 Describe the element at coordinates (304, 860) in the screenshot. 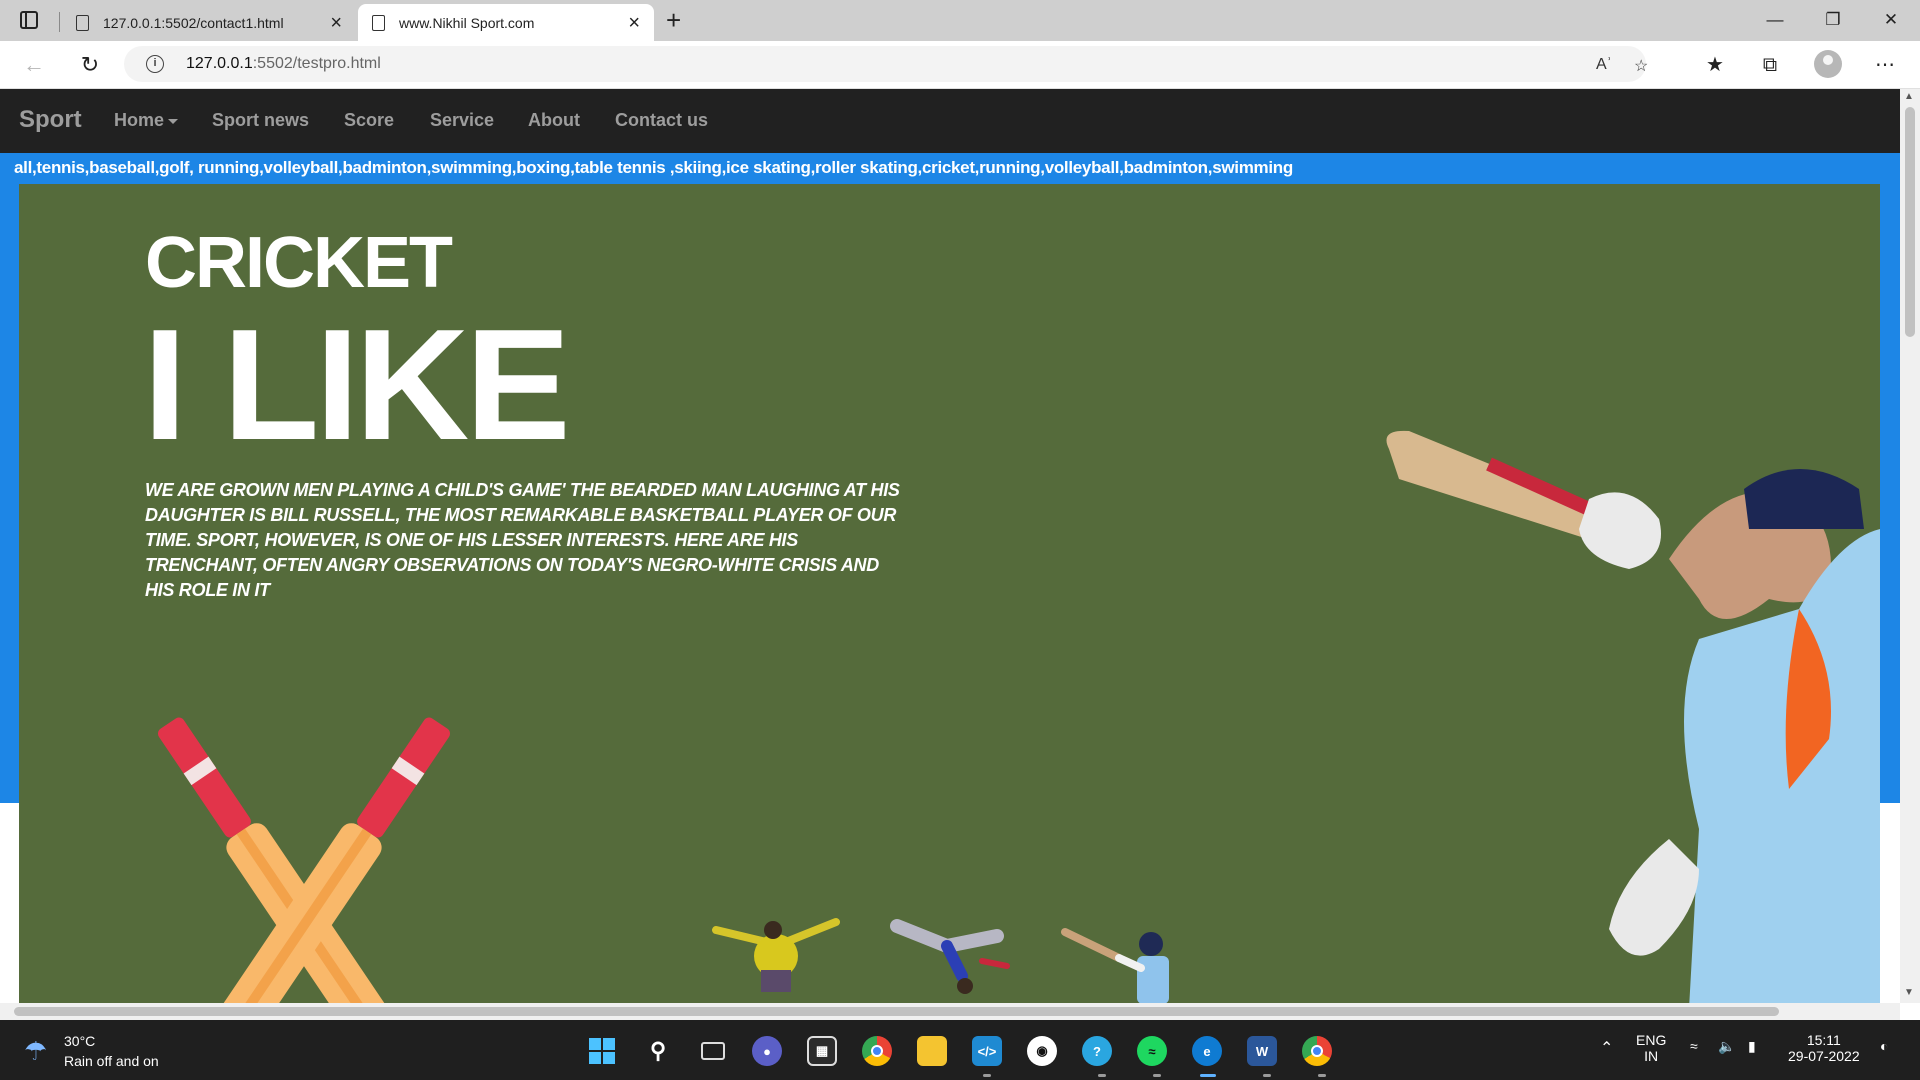

I see `crossed-bats-illustration` at that location.